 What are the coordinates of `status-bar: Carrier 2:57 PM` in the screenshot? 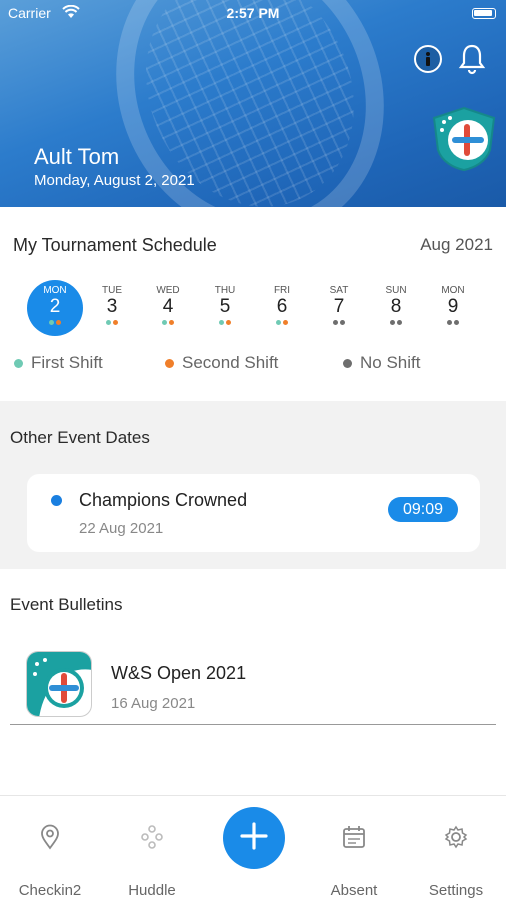 It's located at (253, 14).